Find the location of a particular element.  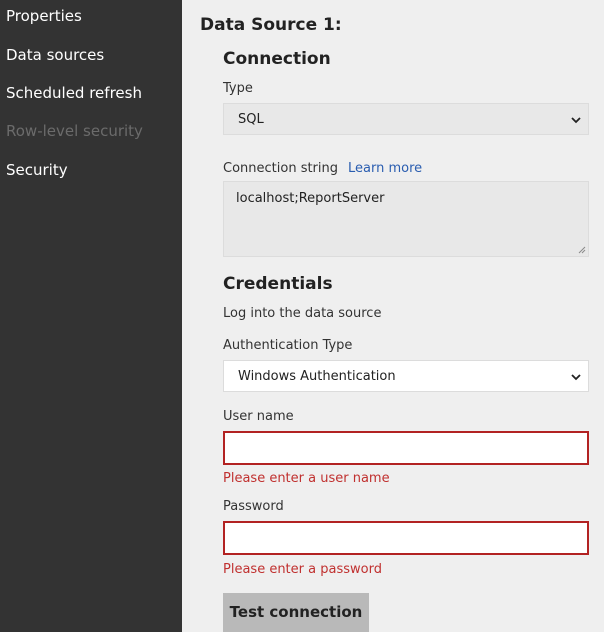

auth-type-select: Windows Authentication is located at coordinates (406, 376).